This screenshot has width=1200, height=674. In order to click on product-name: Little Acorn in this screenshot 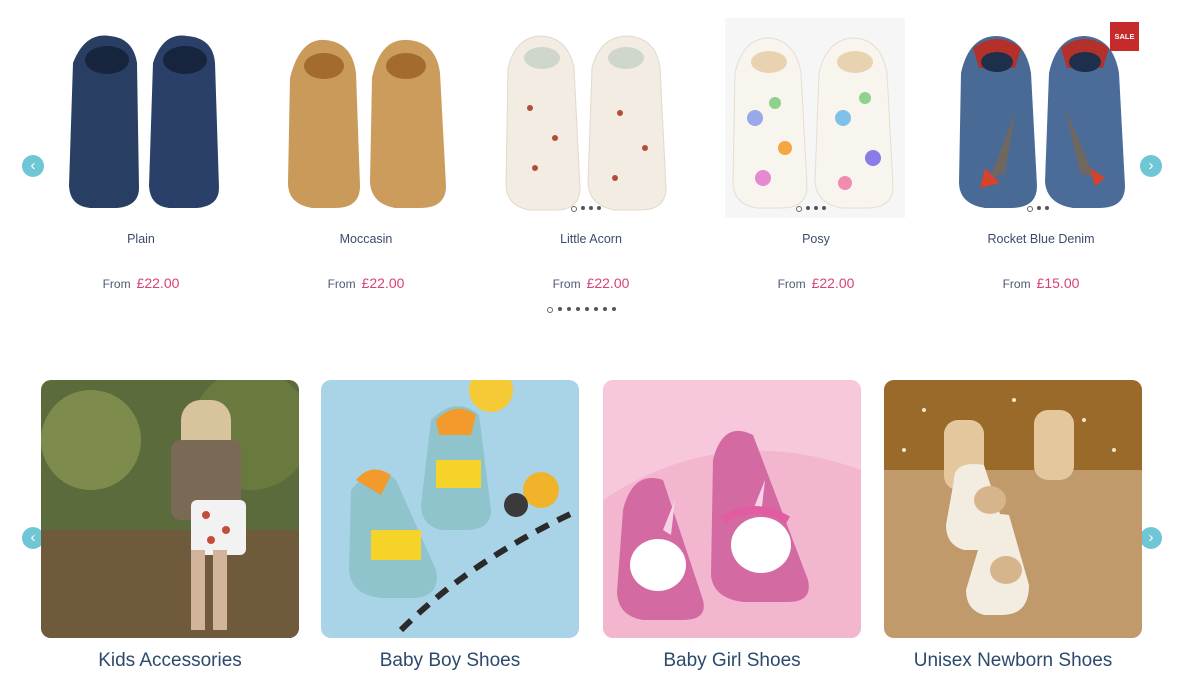, I will do `click(591, 239)`.